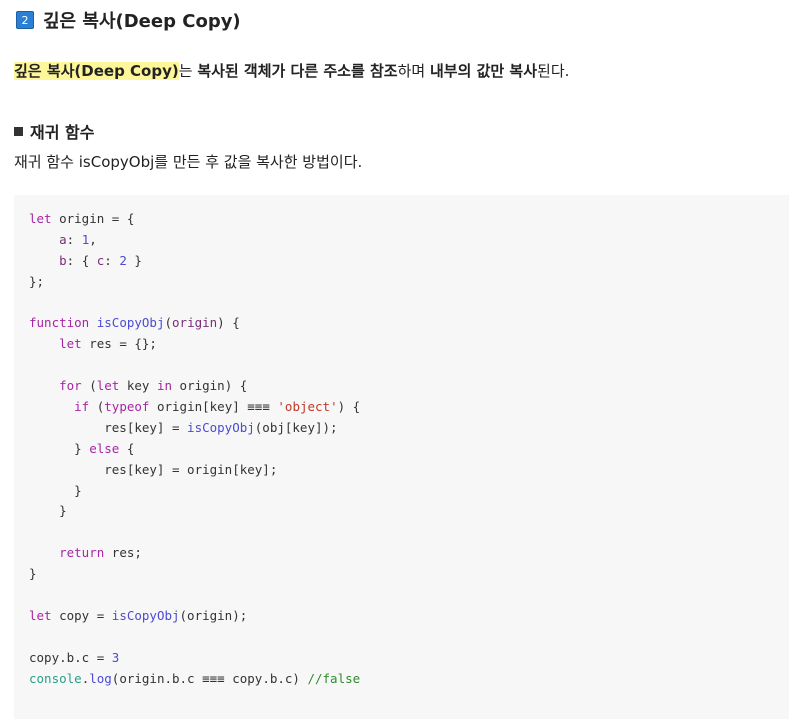 Image resolution: width=789 pixels, height=719 pixels. What do you see at coordinates (93, 239) in the screenshot?
I see `code-token: ,` at bounding box center [93, 239].